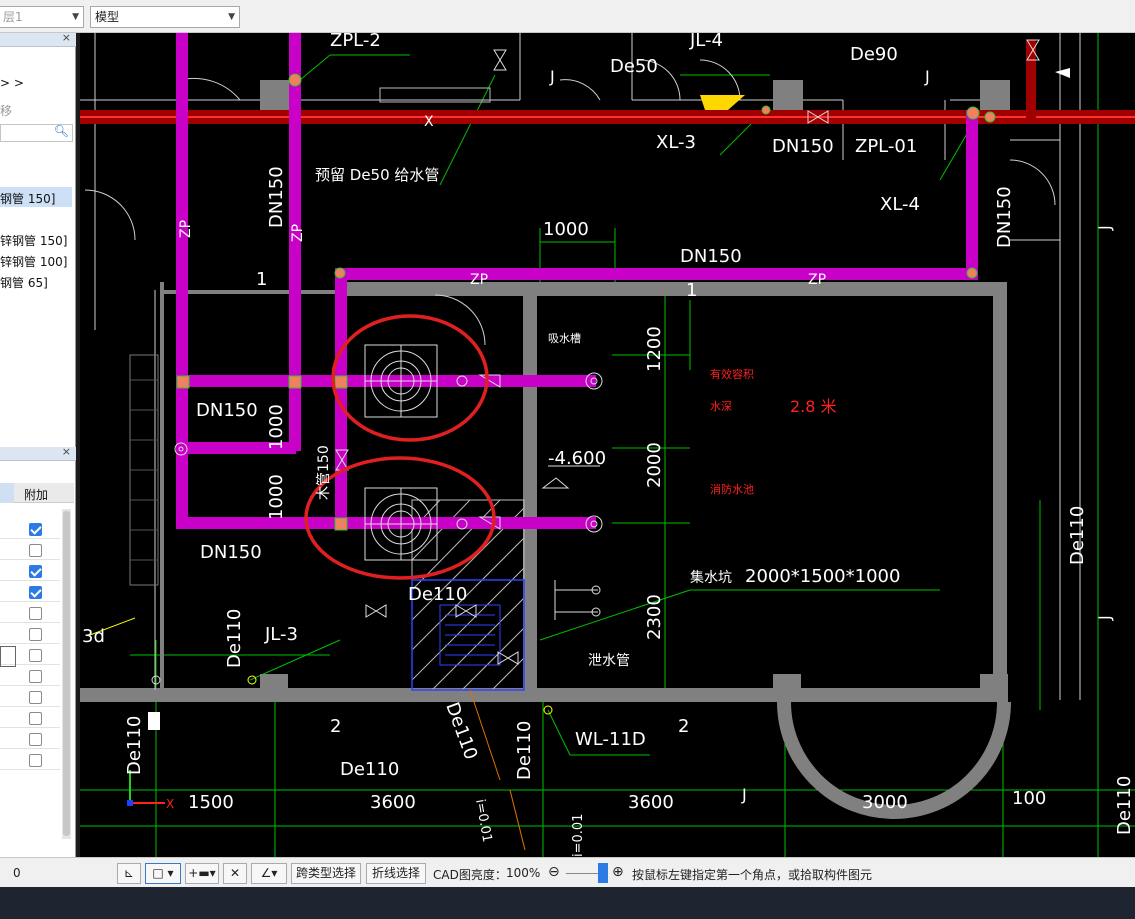 Image resolution: width=1135 pixels, height=919 pixels. What do you see at coordinates (42, 17) in the screenshot?
I see `floor-select: 层1 ▼` at bounding box center [42, 17].